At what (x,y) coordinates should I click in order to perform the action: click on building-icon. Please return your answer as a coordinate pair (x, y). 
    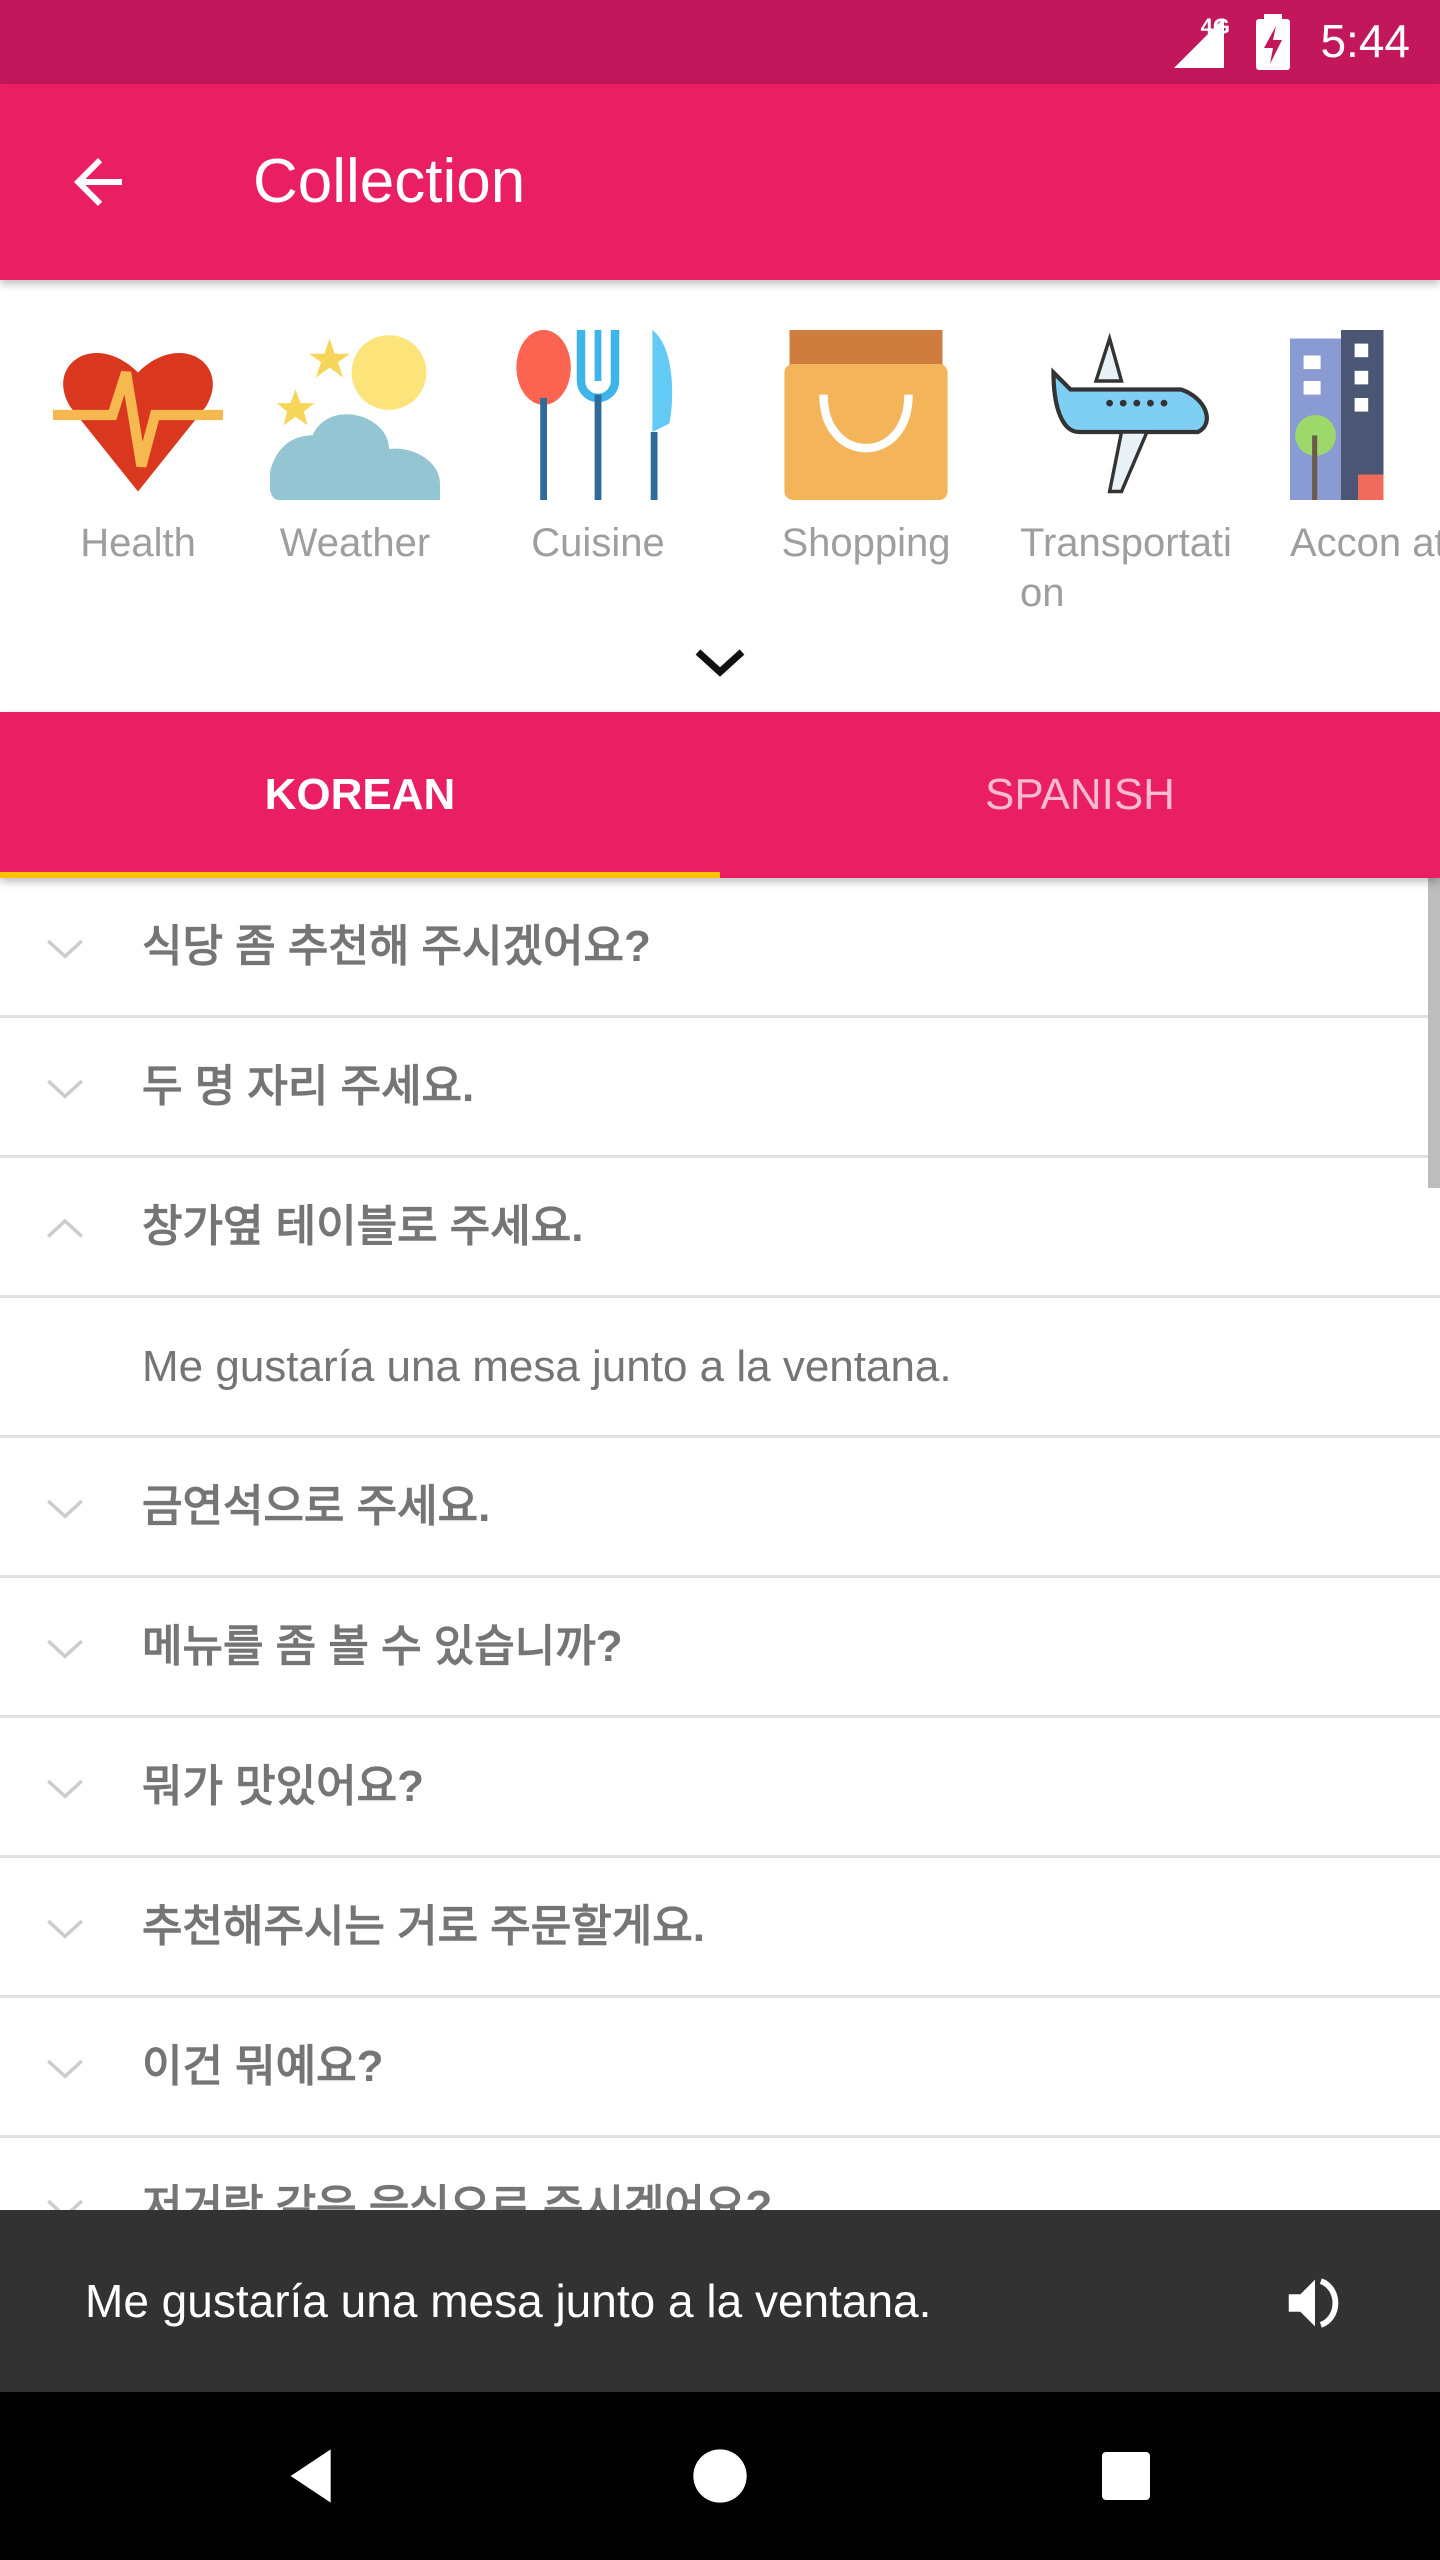
    Looking at the image, I should click on (1337, 415).